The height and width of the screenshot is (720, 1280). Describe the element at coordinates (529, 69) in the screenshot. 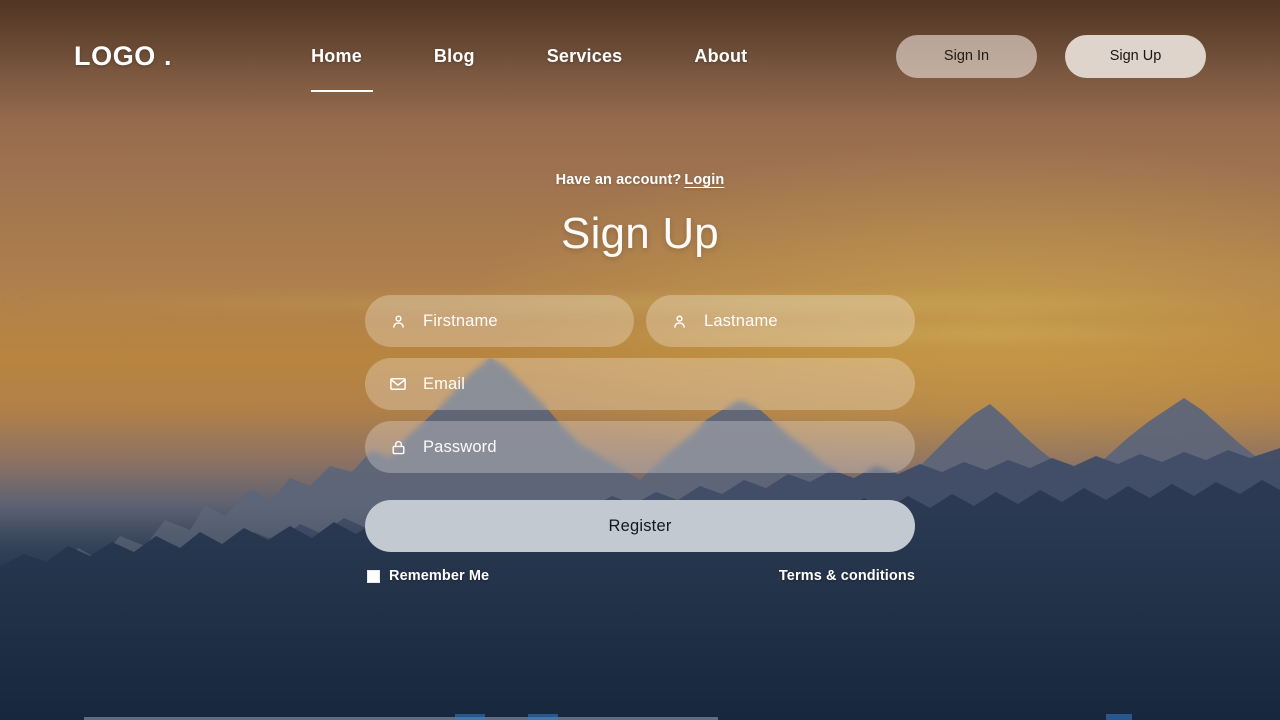

I see `main-navigation: Home Blog Services About` at that location.